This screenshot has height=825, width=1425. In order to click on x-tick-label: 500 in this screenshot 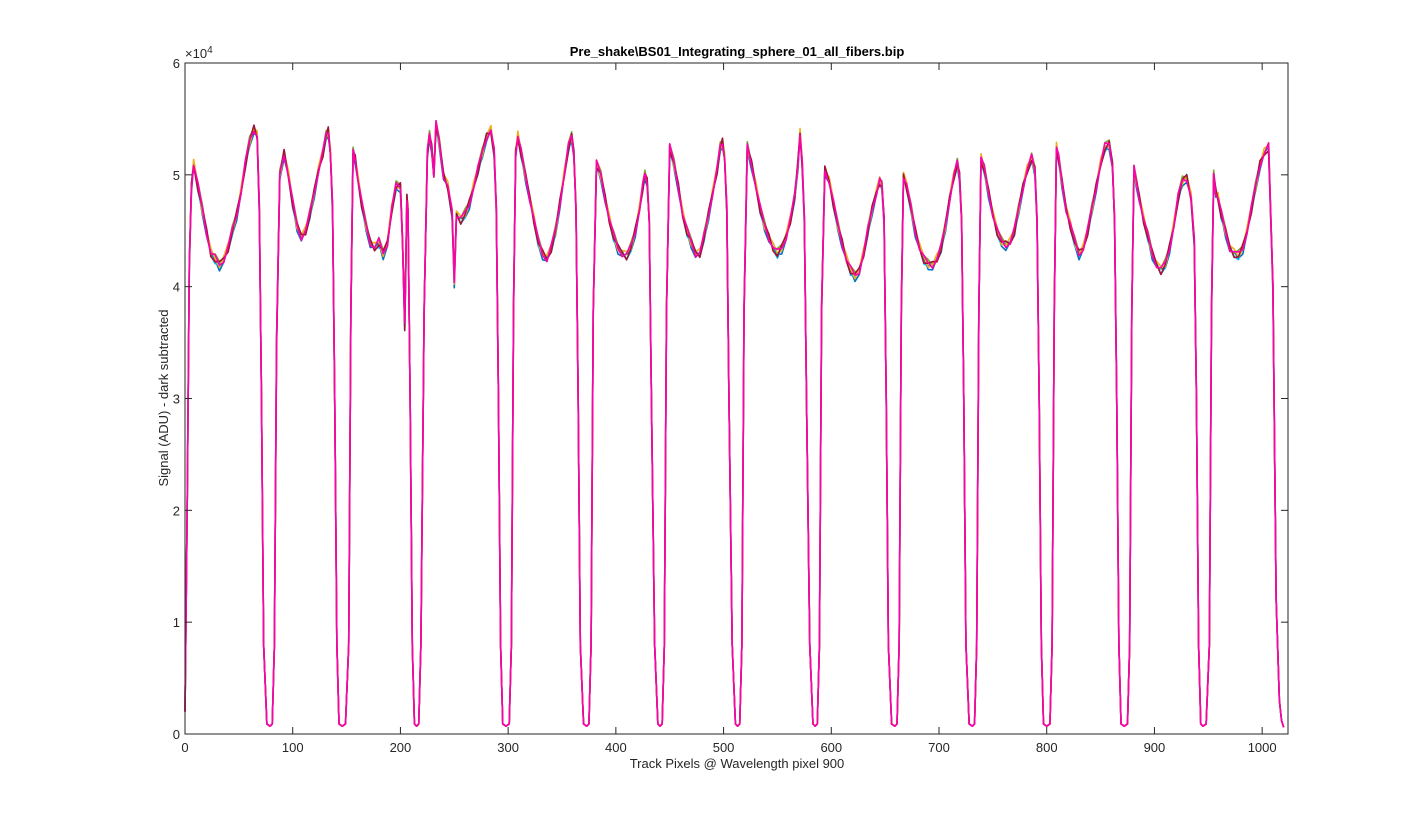, I will do `click(724, 747)`.